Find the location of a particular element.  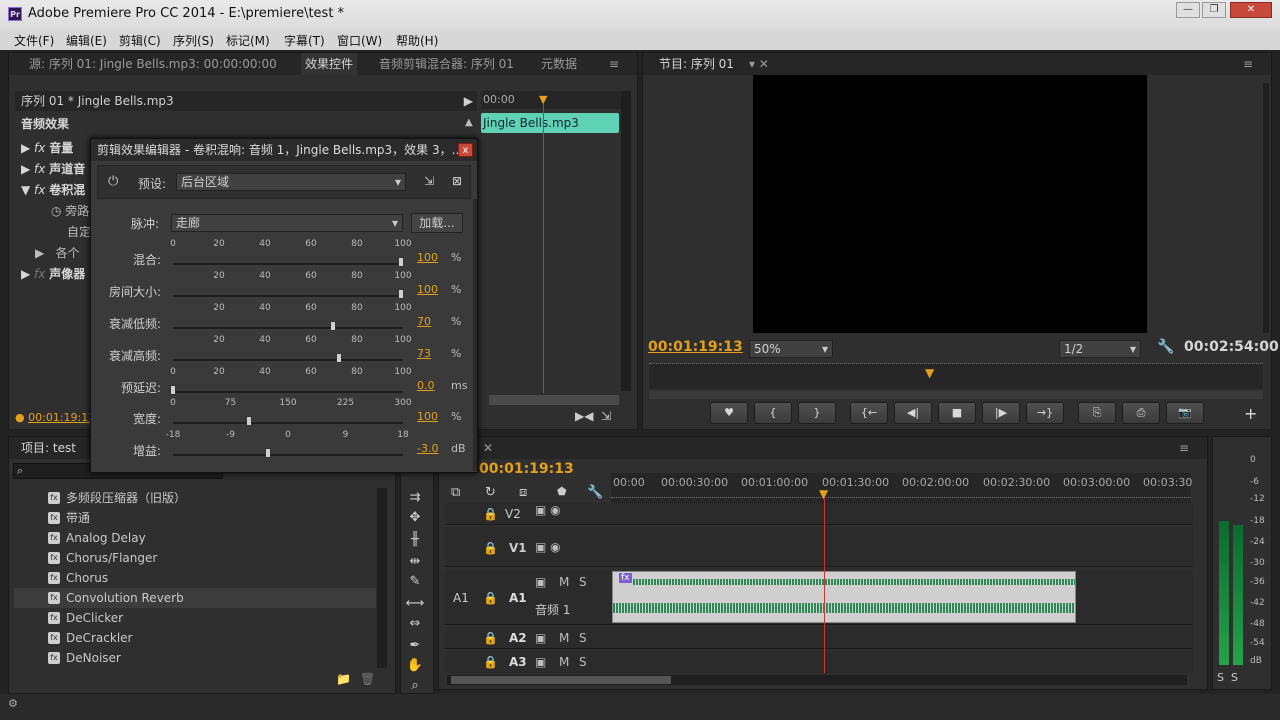

slide-tool-icon: ⇔ is located at coordinates (415, 624).